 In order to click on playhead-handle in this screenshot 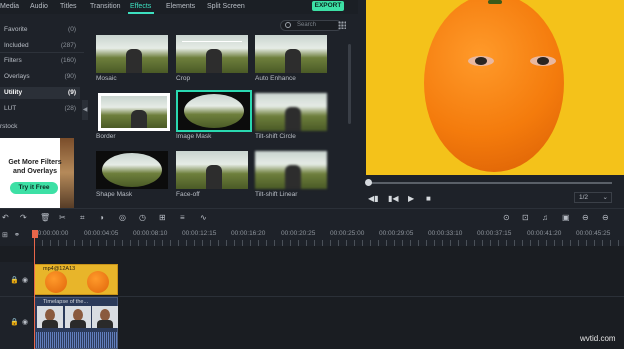, I will do `click(35, 234)`.